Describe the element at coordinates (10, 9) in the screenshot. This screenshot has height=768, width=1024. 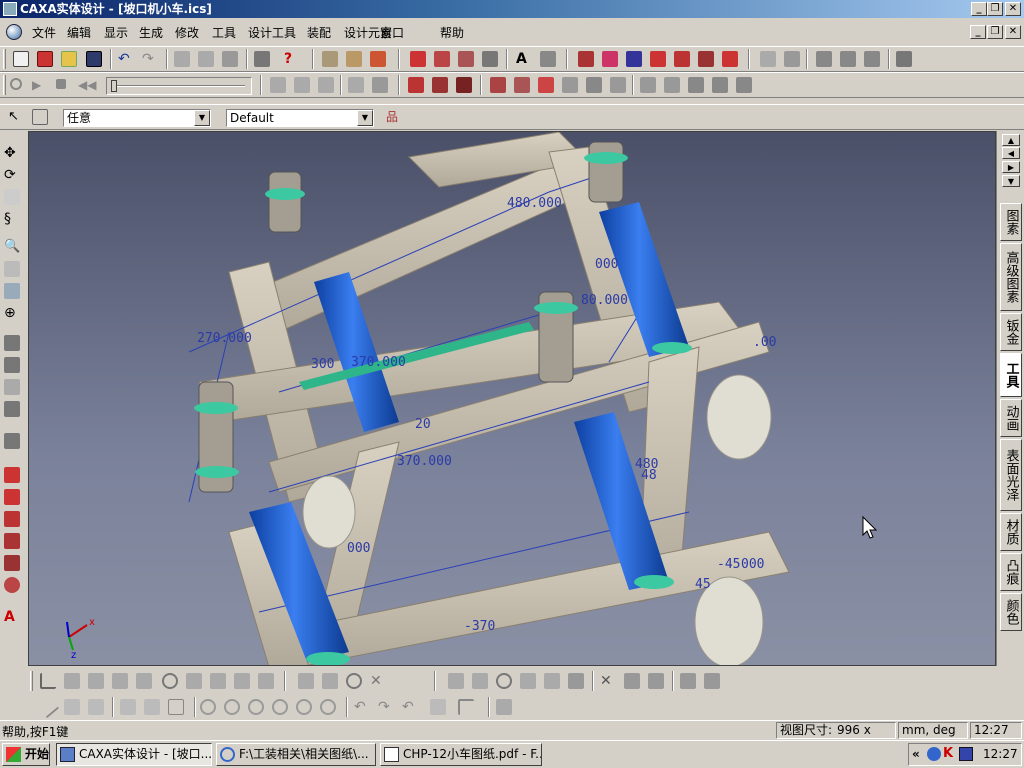
I see `app-icon` at that location.